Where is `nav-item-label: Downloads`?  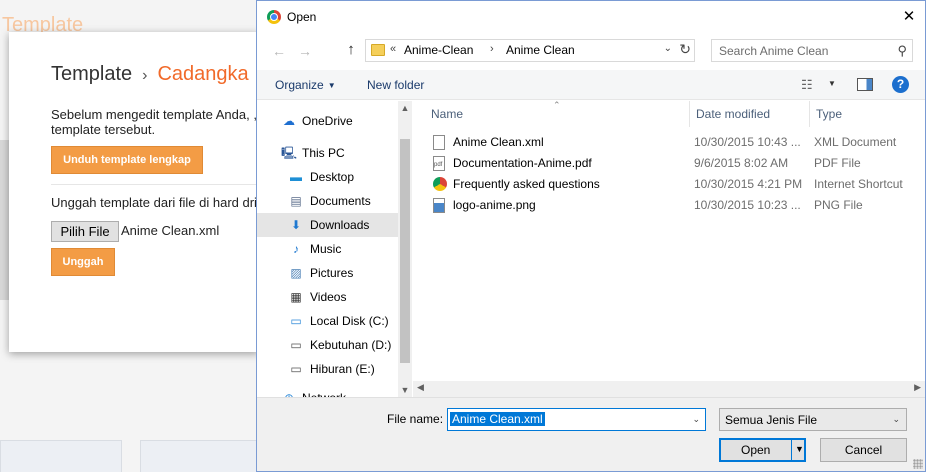 nav-item-label: Downloads is located at coordinates (340, 225).